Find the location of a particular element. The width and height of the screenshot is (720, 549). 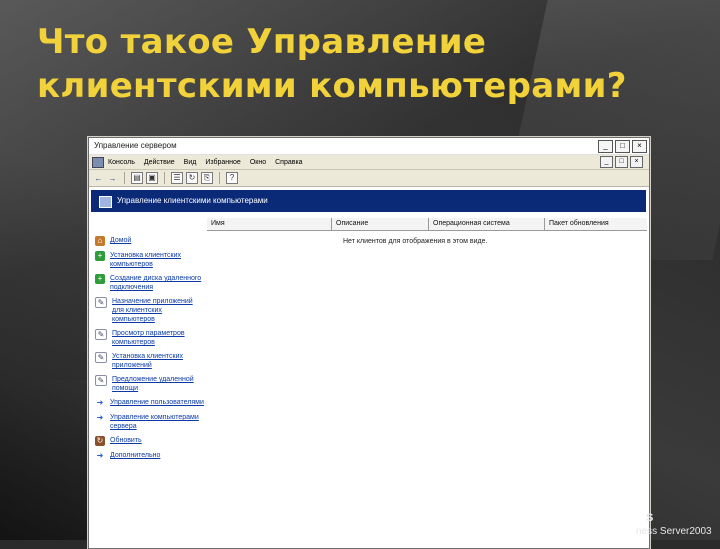

brand-text: S is located at coordinates (650, 518).